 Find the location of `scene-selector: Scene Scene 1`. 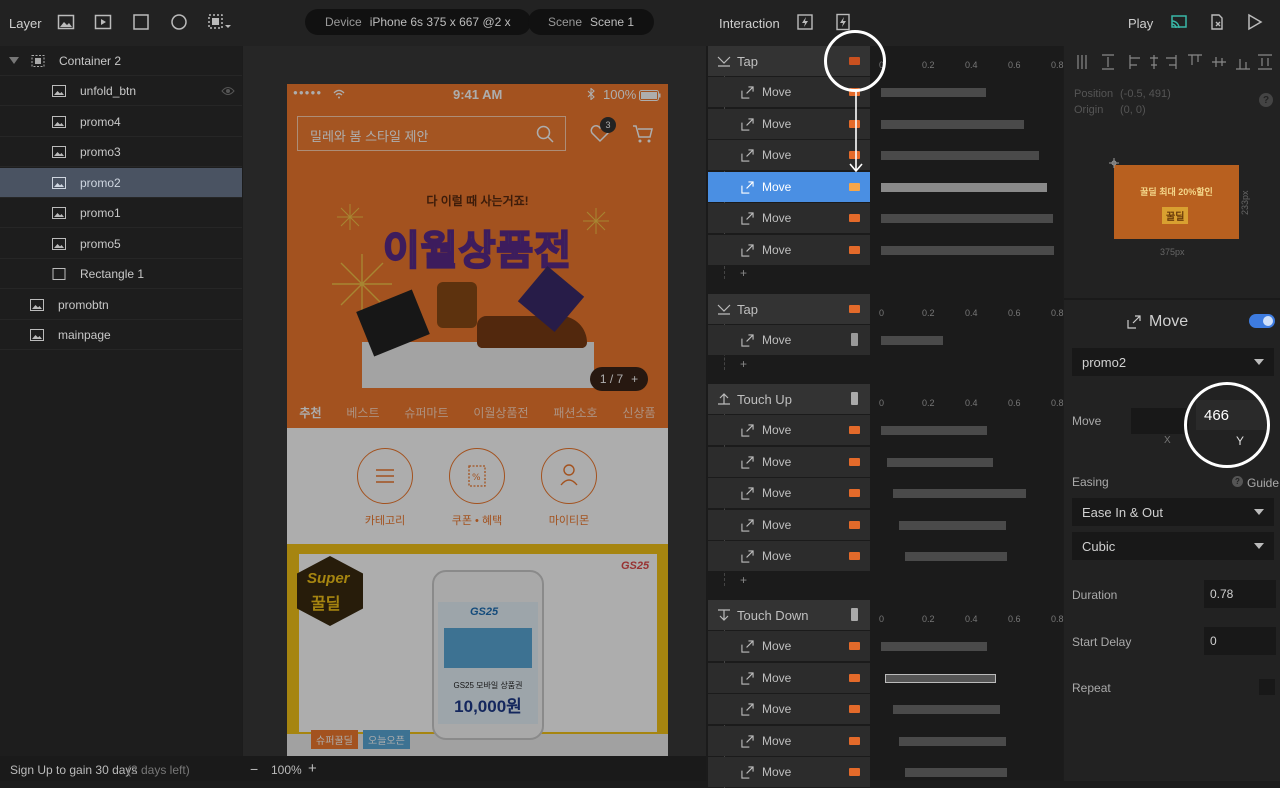

scene-selector: Scene Scene 1 is located at coordinates (591, 22).